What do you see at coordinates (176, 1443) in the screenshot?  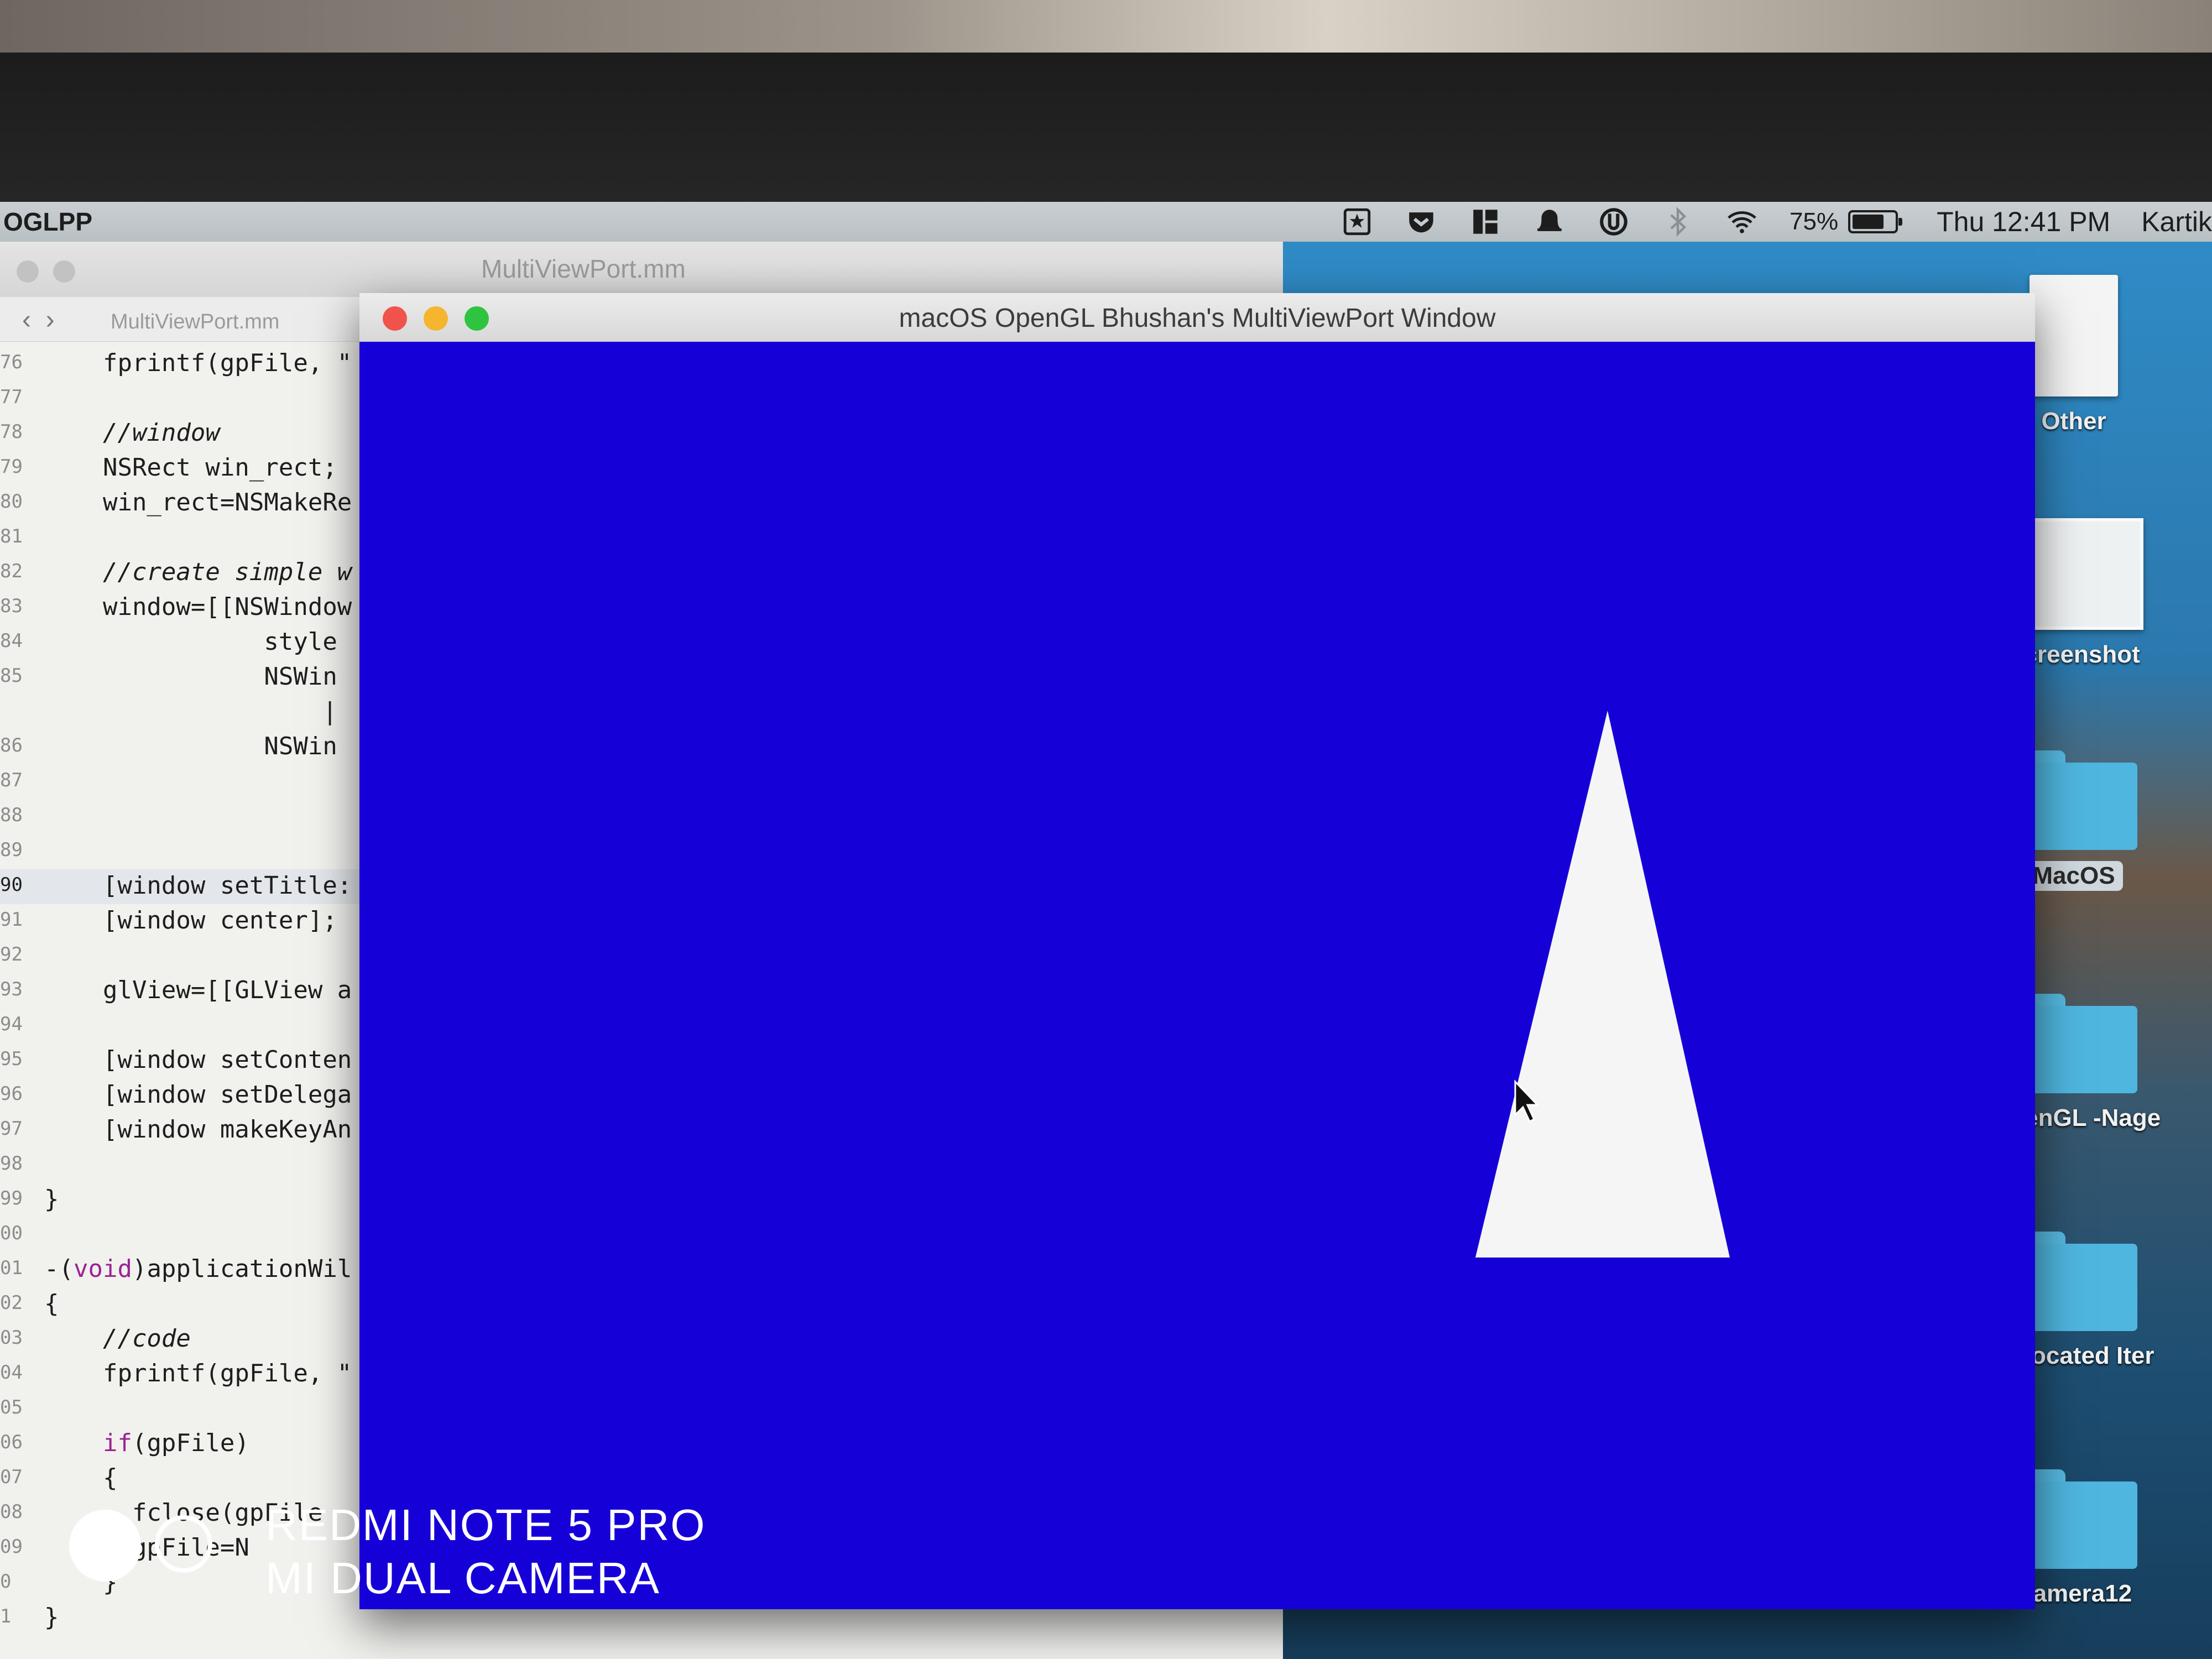 I see `code-text: if(gpFile)` at bounding box center [176, 1443].